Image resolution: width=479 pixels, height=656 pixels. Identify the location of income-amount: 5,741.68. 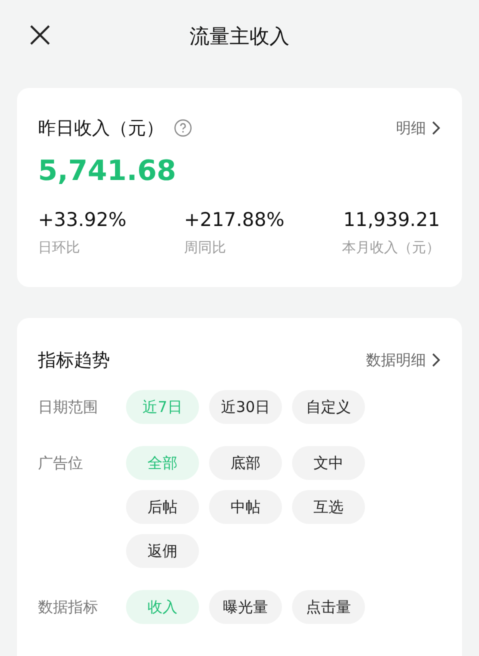
(108, 170).